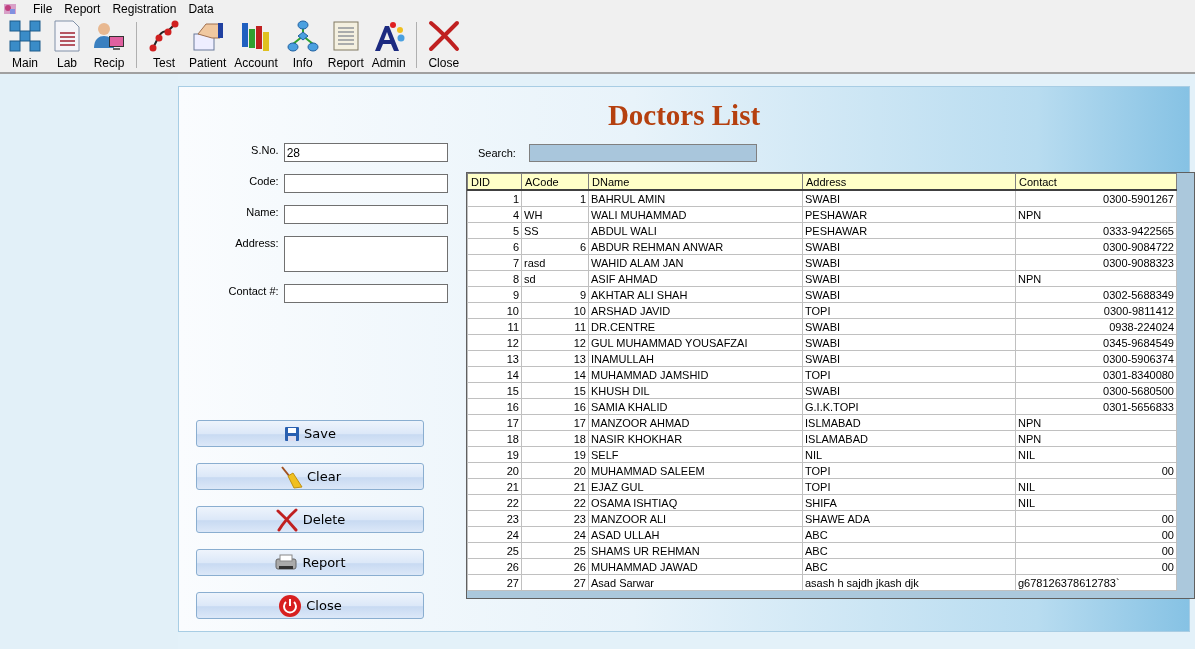 The height and width of the screenshot is (649, 1195). Describe the element at coordinates (555, 326) in the screenshot. I see `table-cell: 11` at that location.